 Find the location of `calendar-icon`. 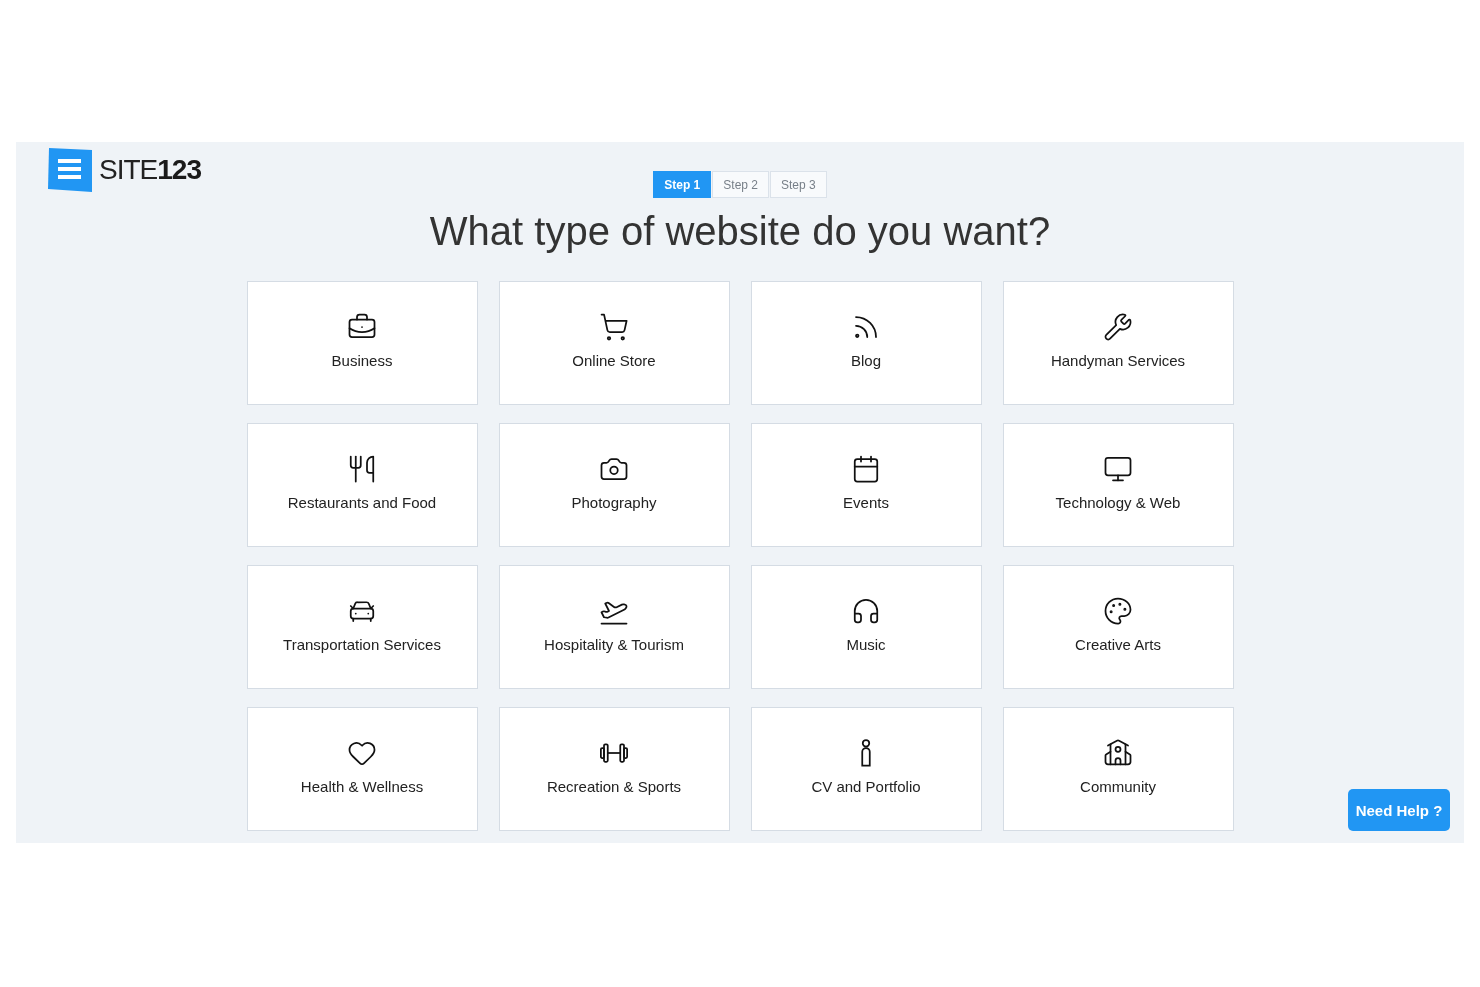

calendar-icon is located at coordinates (866, 469).